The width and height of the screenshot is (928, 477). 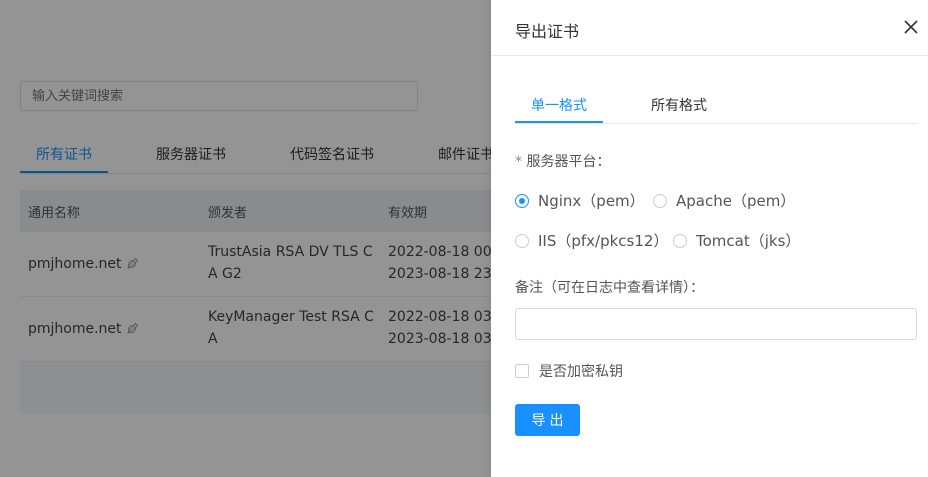 I want to click on radio-nginx: Nginx（pem）, so click(x=580, y=200).